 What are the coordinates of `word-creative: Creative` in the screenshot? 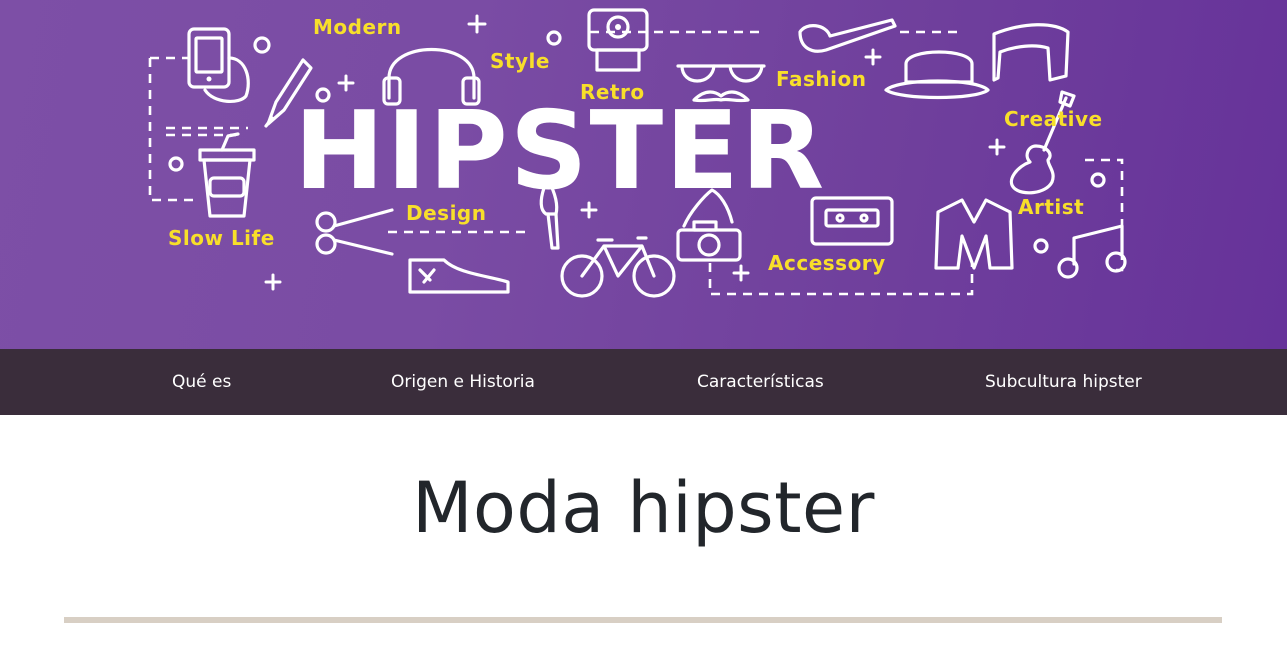 It's located at (1053, 119).